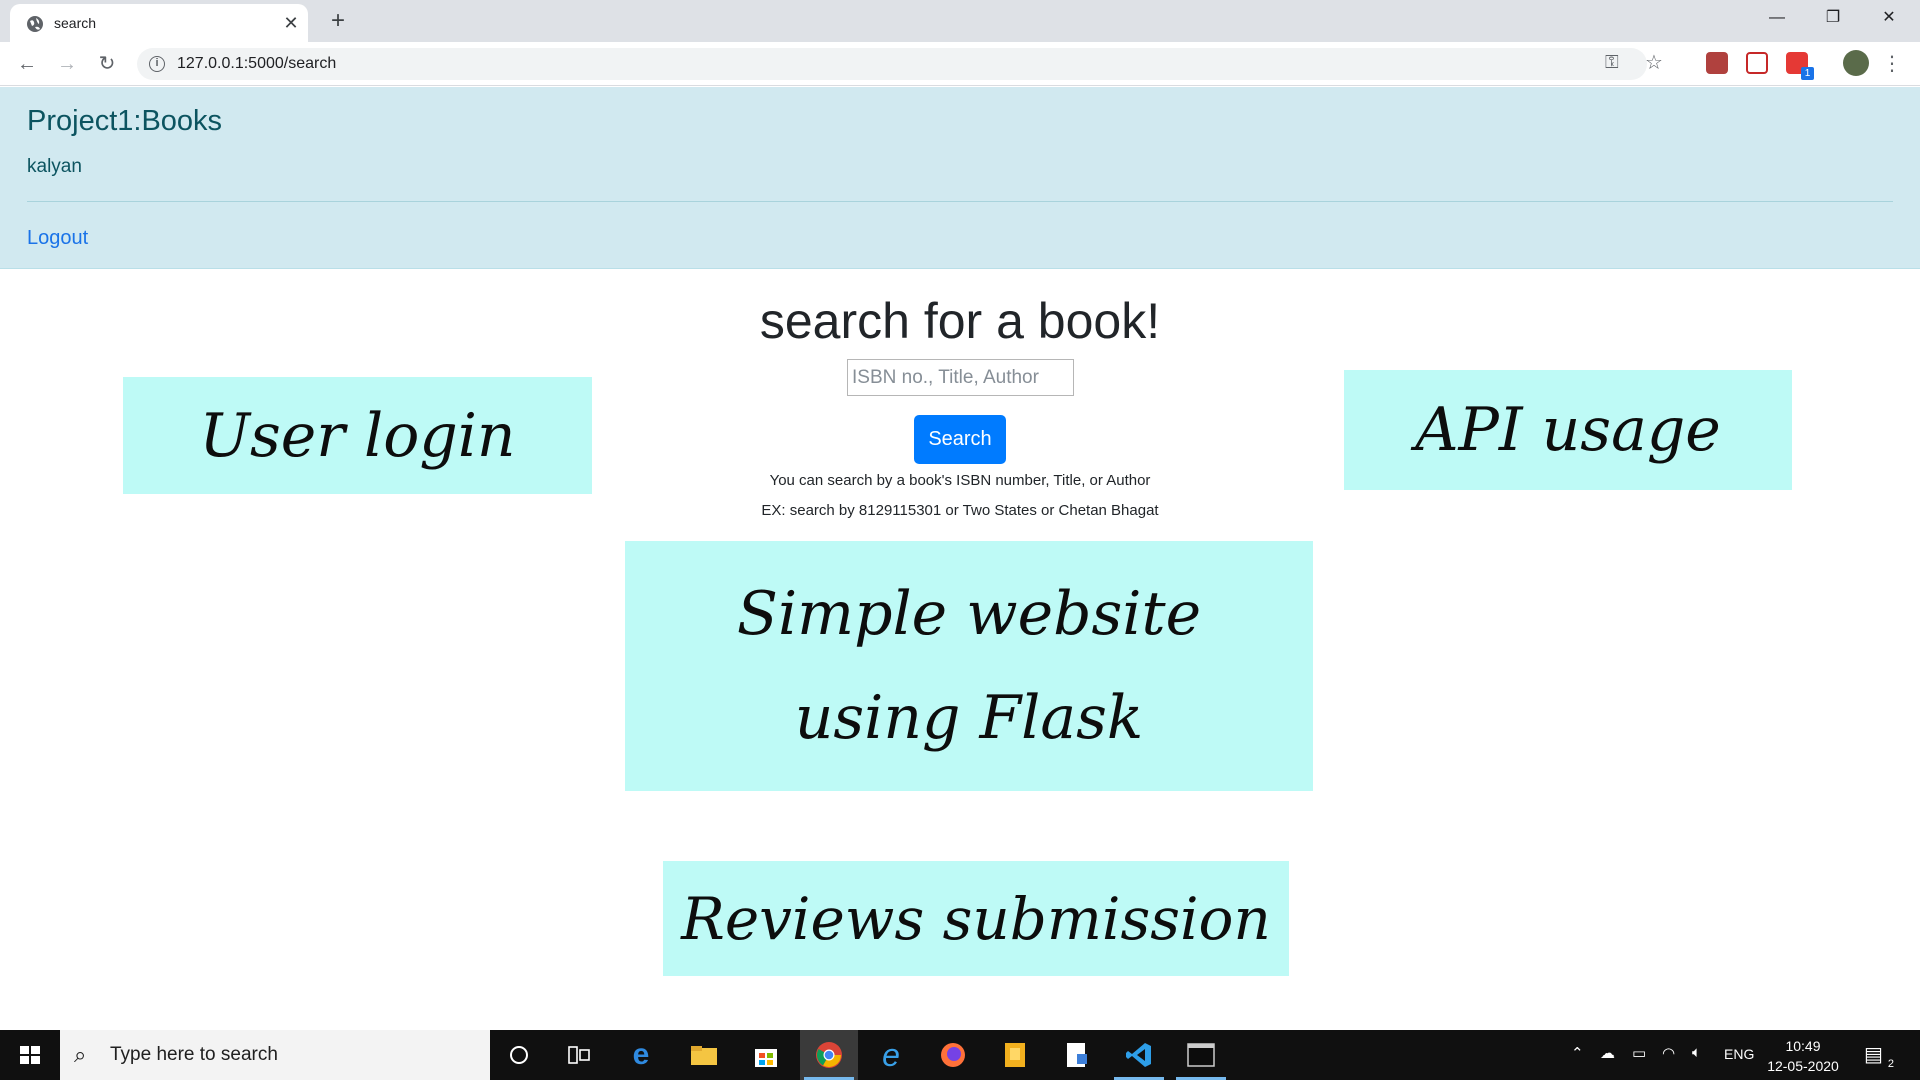  What do you see at coordinates (67, 64) in the screenshot?
I see `forward-button: →` at bounding box center [67, 64].